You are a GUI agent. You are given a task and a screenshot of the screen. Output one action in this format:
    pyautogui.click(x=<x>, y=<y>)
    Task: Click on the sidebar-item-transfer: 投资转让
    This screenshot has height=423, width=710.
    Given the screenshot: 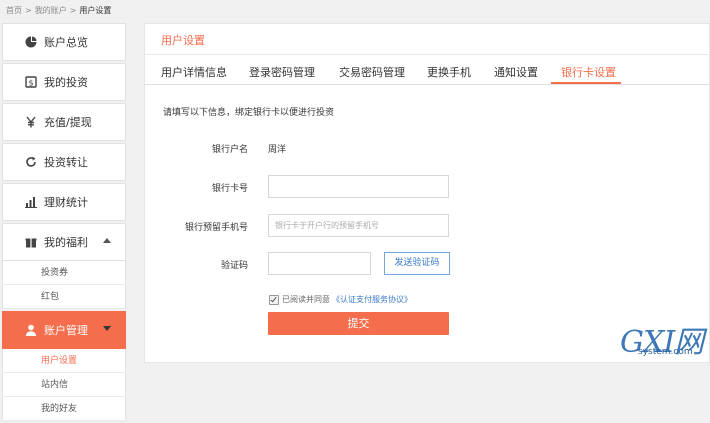 What is the action you would take?
    pyautogui.click(x=64, y=162)
    